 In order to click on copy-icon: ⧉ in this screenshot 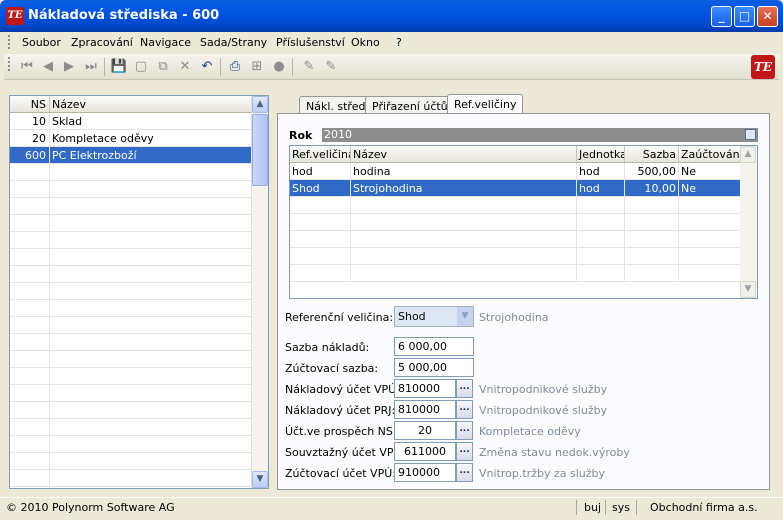, I will do `click(163, 67)`.